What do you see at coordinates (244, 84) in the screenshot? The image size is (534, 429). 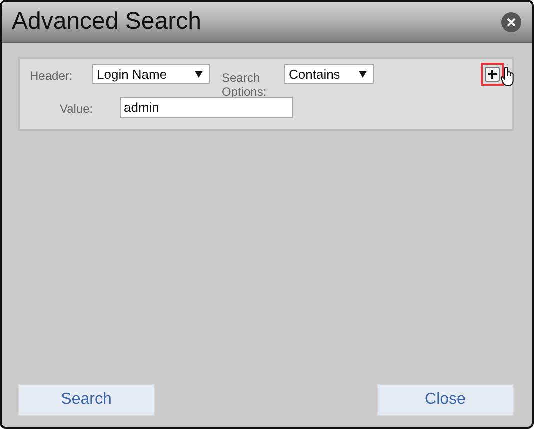 I see `search-options-label: Search Options:` at bounding box center [244, 84].